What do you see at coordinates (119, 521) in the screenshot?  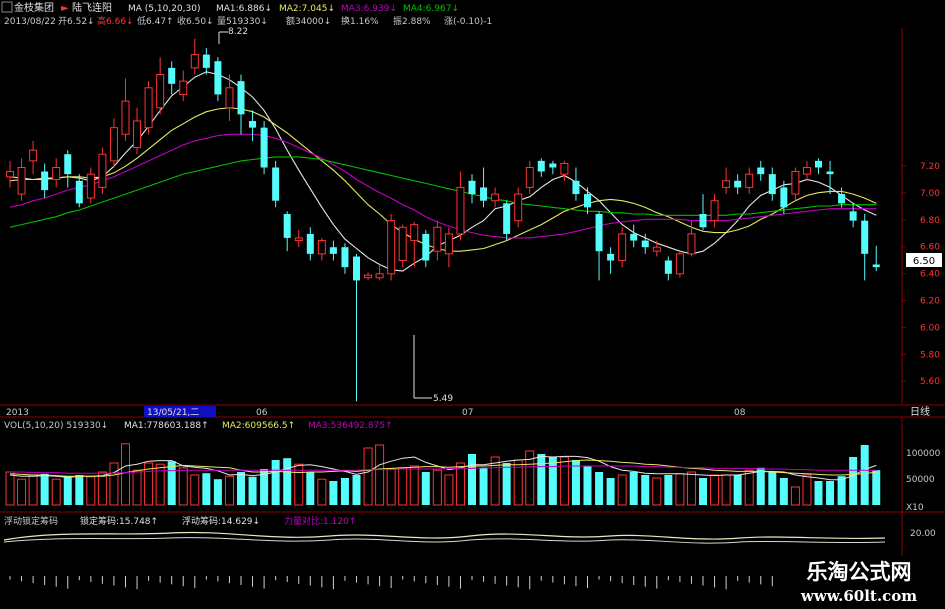 I see `chip-lock: 锁定筹码:15.748↑` at bounding box center [119, 521].